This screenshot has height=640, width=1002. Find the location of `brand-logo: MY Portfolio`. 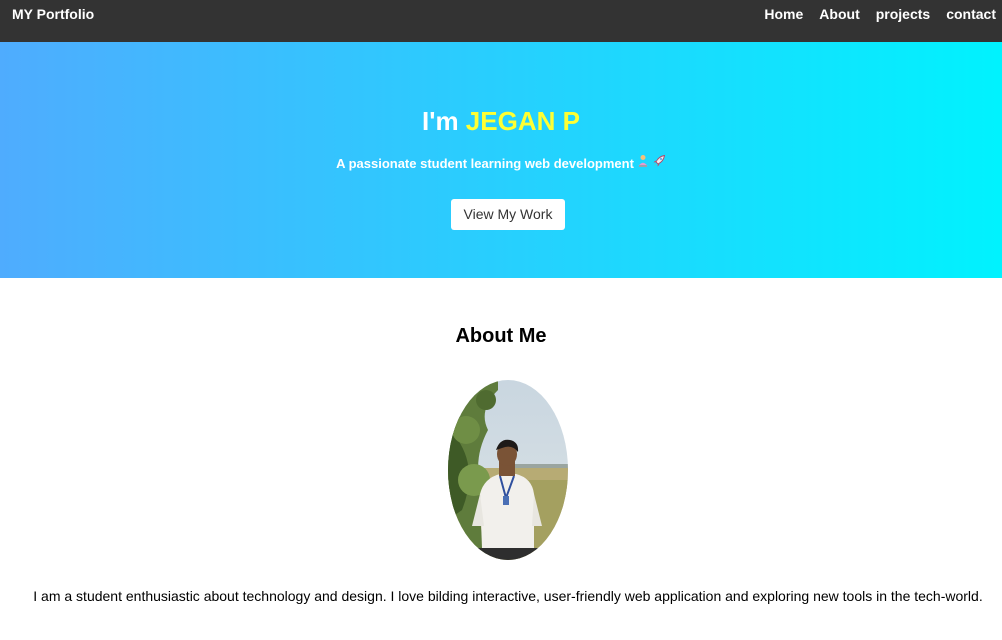

brand-logo: MY Portfolio is located at coordinates (53, 14).